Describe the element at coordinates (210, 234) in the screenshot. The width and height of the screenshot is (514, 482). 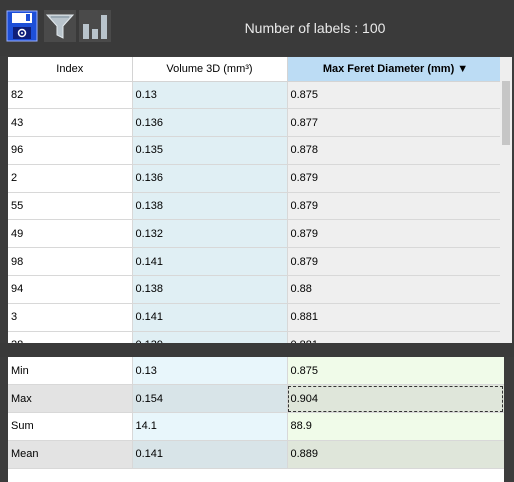
I see `cell-volume: 0.132` at that location.